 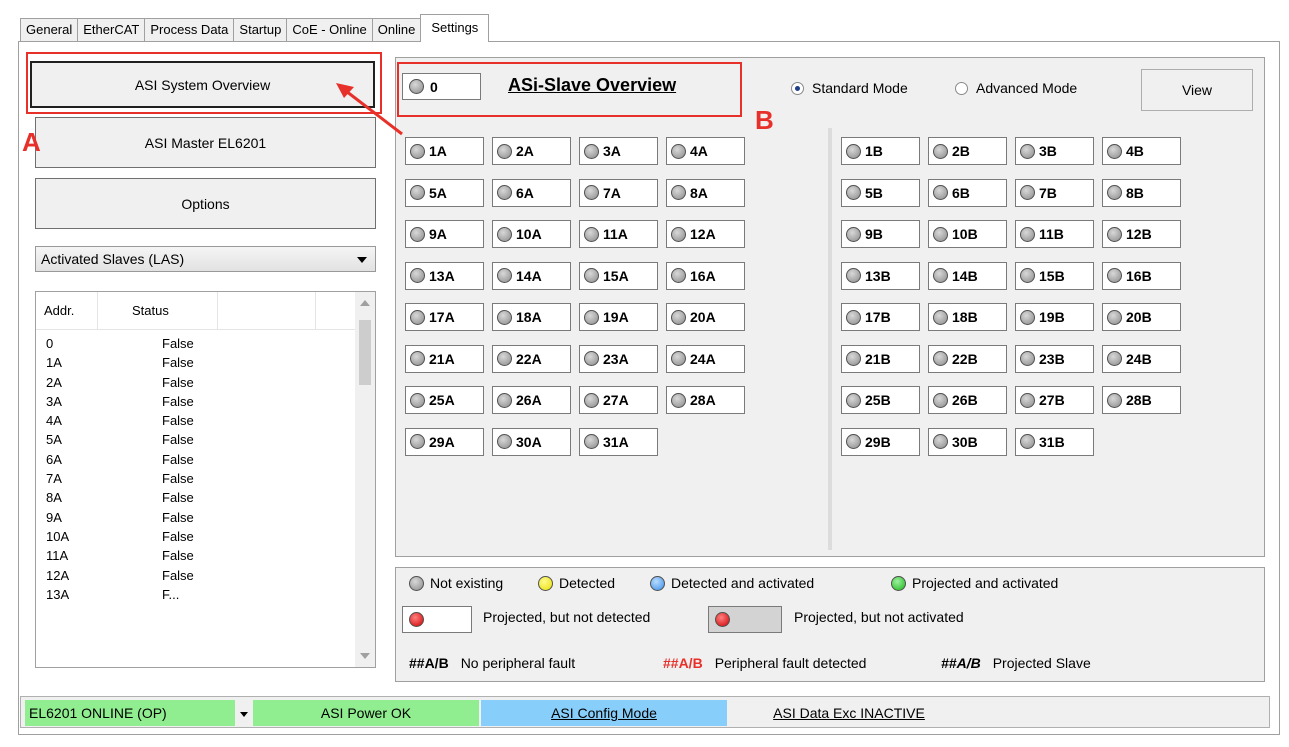 I want to click on slave-18A-button: 18A, so click(x=531, y=317).